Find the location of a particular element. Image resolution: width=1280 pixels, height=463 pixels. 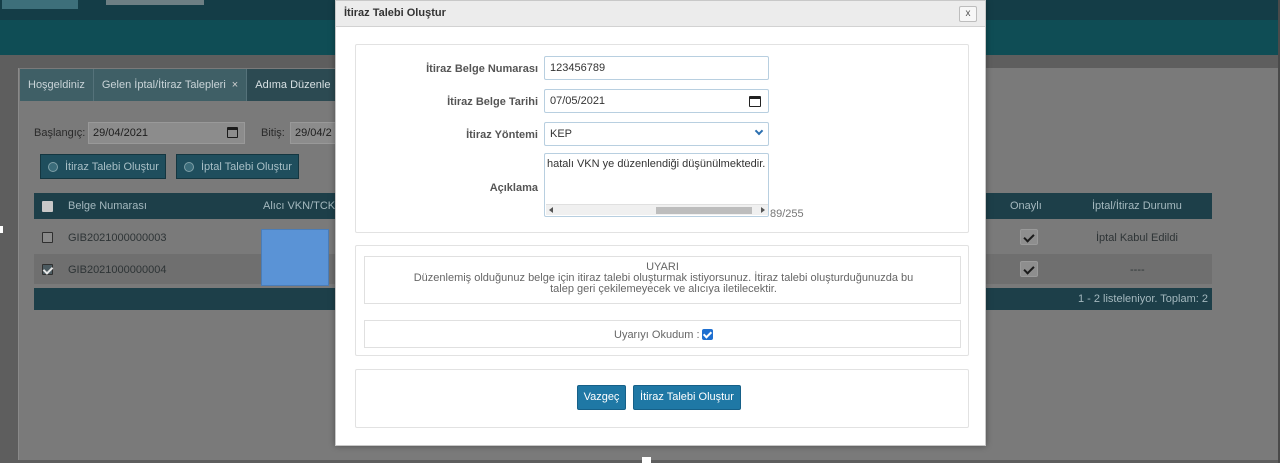

start-date-label: Başlangıç: is located at coordinates (60, 133).